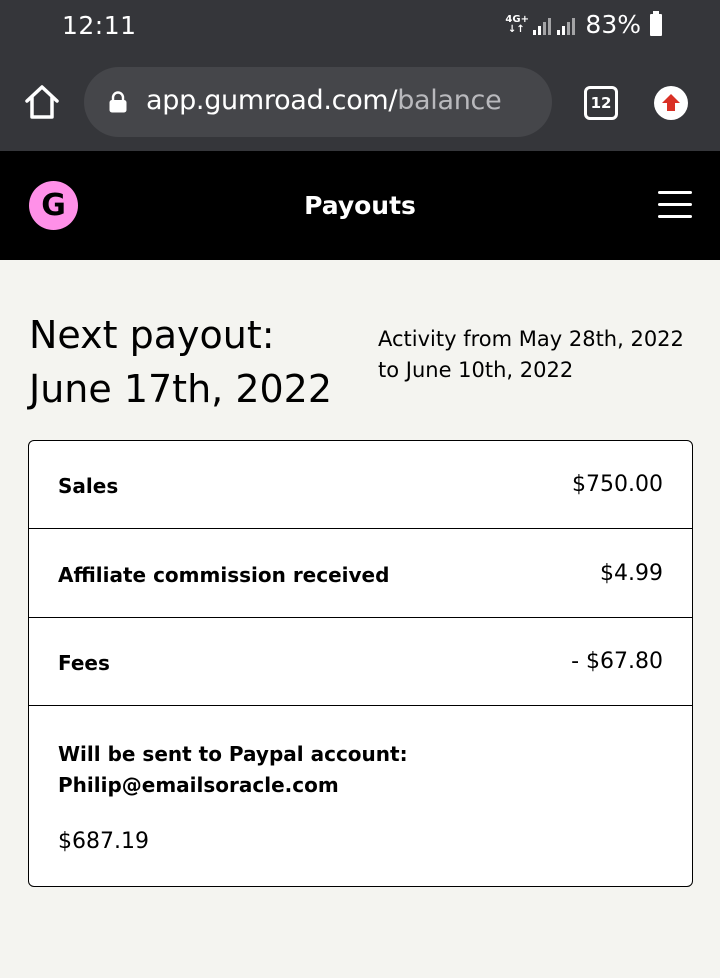  Describe the element at coordinates (152, 335) in the screenshot. I see `next-payout-label: Next payout:` at that location.